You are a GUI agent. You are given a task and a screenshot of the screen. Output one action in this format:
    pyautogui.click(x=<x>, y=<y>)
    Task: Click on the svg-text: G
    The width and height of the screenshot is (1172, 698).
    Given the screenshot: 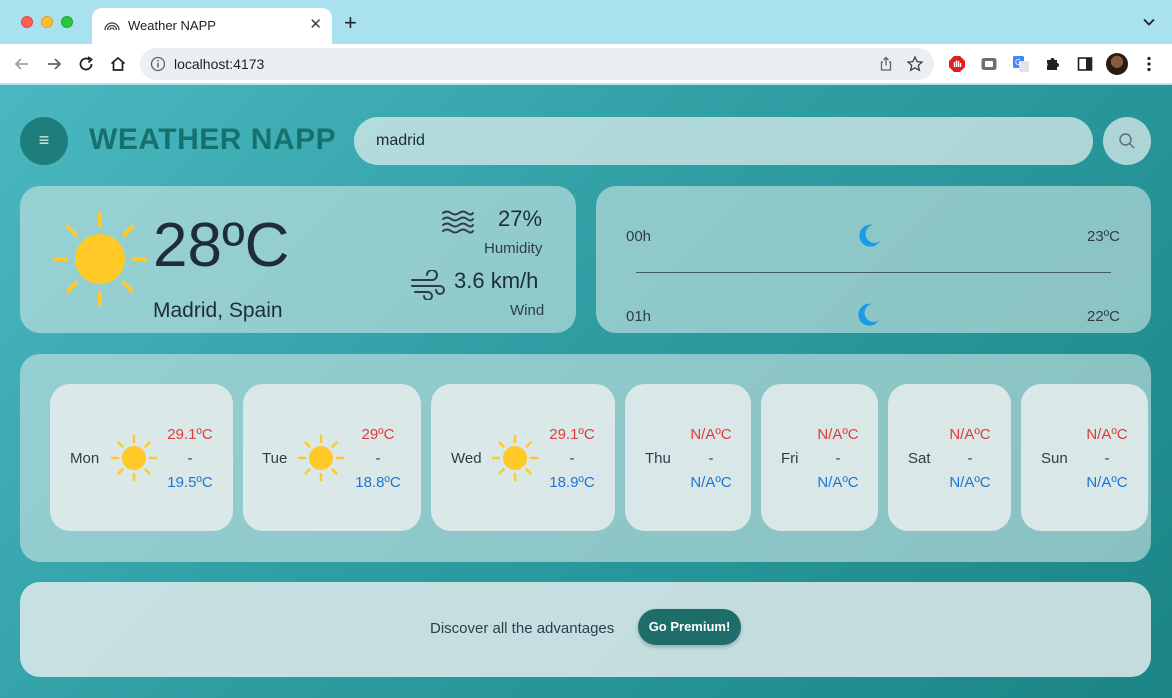 What is the action you would take?
    pyautogui.click(x=1018, y=62)
    